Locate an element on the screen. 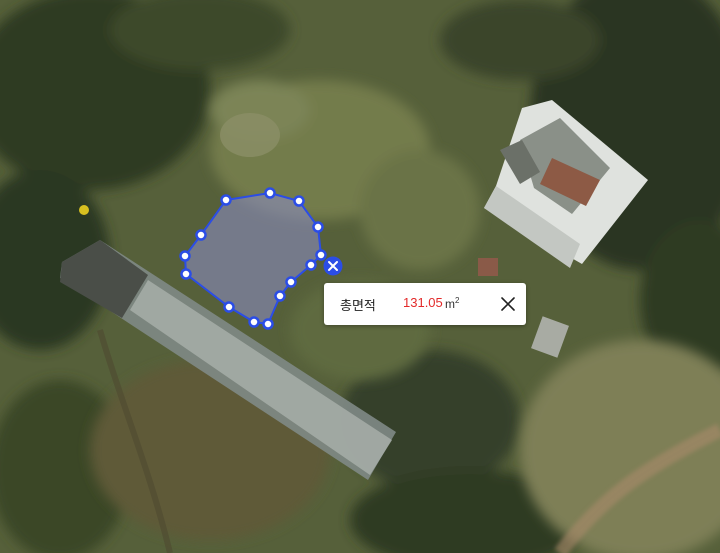  yellow-object is located at coordinates (84, 210).